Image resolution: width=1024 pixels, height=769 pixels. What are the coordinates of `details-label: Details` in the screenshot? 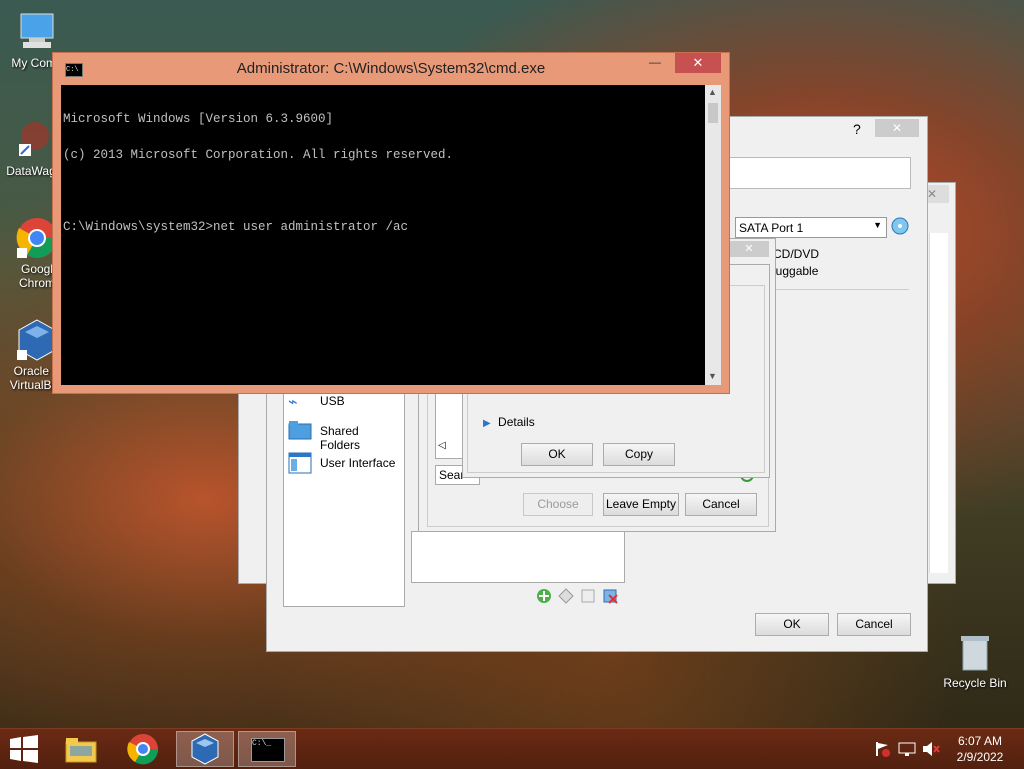 It's located at (516, 422).